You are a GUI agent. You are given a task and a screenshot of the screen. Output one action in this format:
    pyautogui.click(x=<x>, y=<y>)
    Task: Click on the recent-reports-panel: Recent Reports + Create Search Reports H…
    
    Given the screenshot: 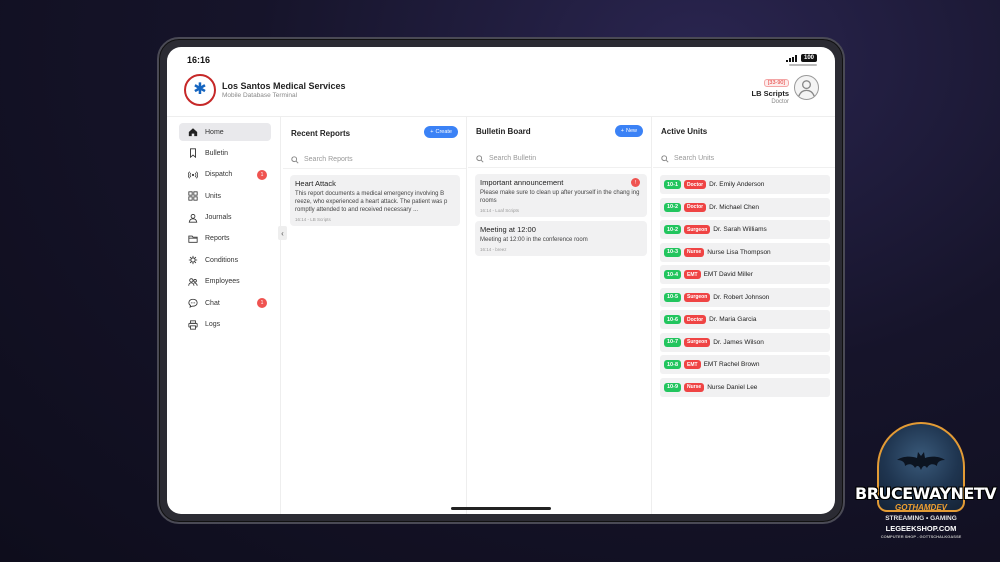 What is the action you would take?
    pyautogui.click(x=375, y=315)
    